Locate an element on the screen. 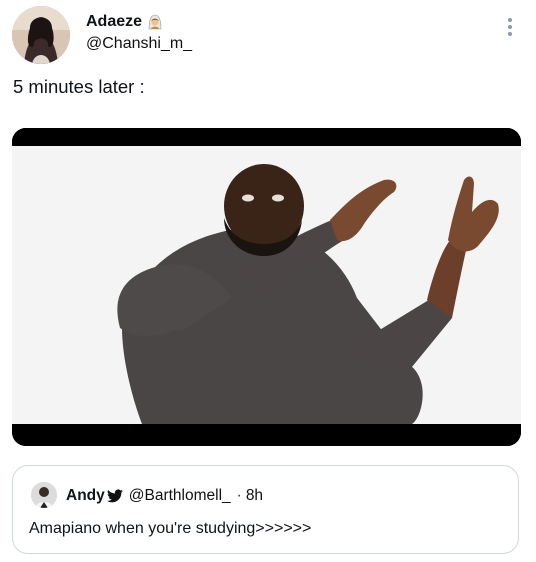  author-name: Adaeze is located at coordinates (114, 22).